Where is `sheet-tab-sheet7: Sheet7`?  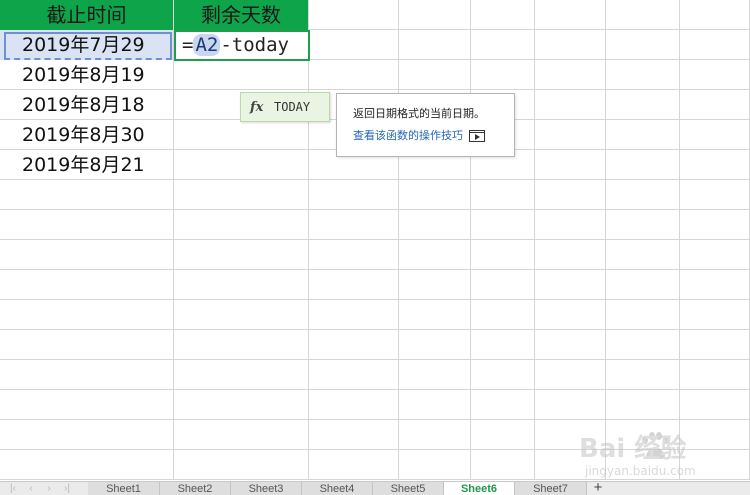
sheet-tab-sheet7: Sheet7 is located at coordinates (551, 488).